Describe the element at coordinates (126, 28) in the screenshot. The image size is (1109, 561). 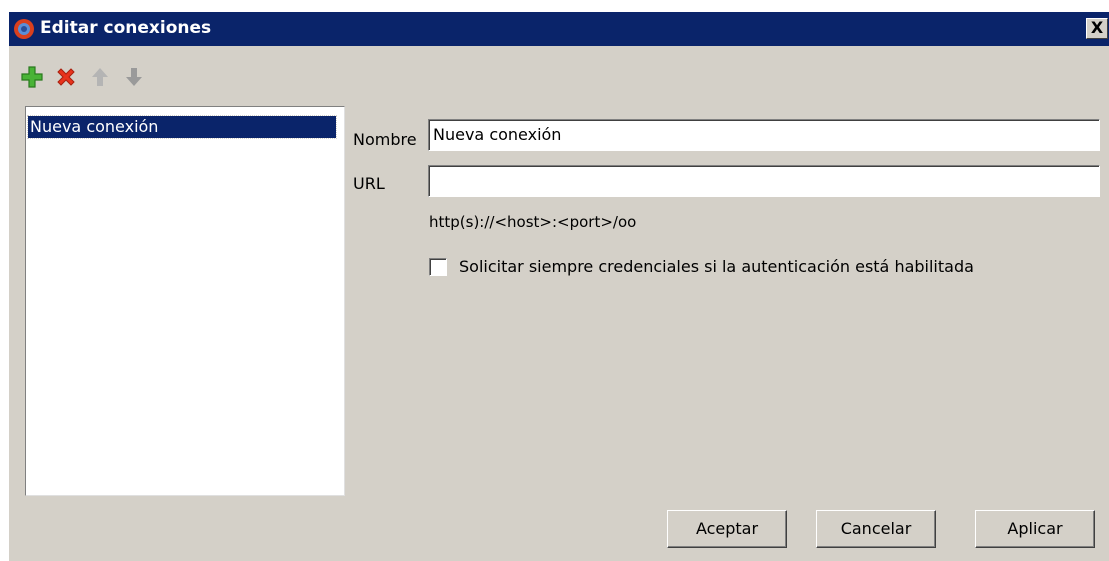
I see `window-title: Editar conexiones` at that location.